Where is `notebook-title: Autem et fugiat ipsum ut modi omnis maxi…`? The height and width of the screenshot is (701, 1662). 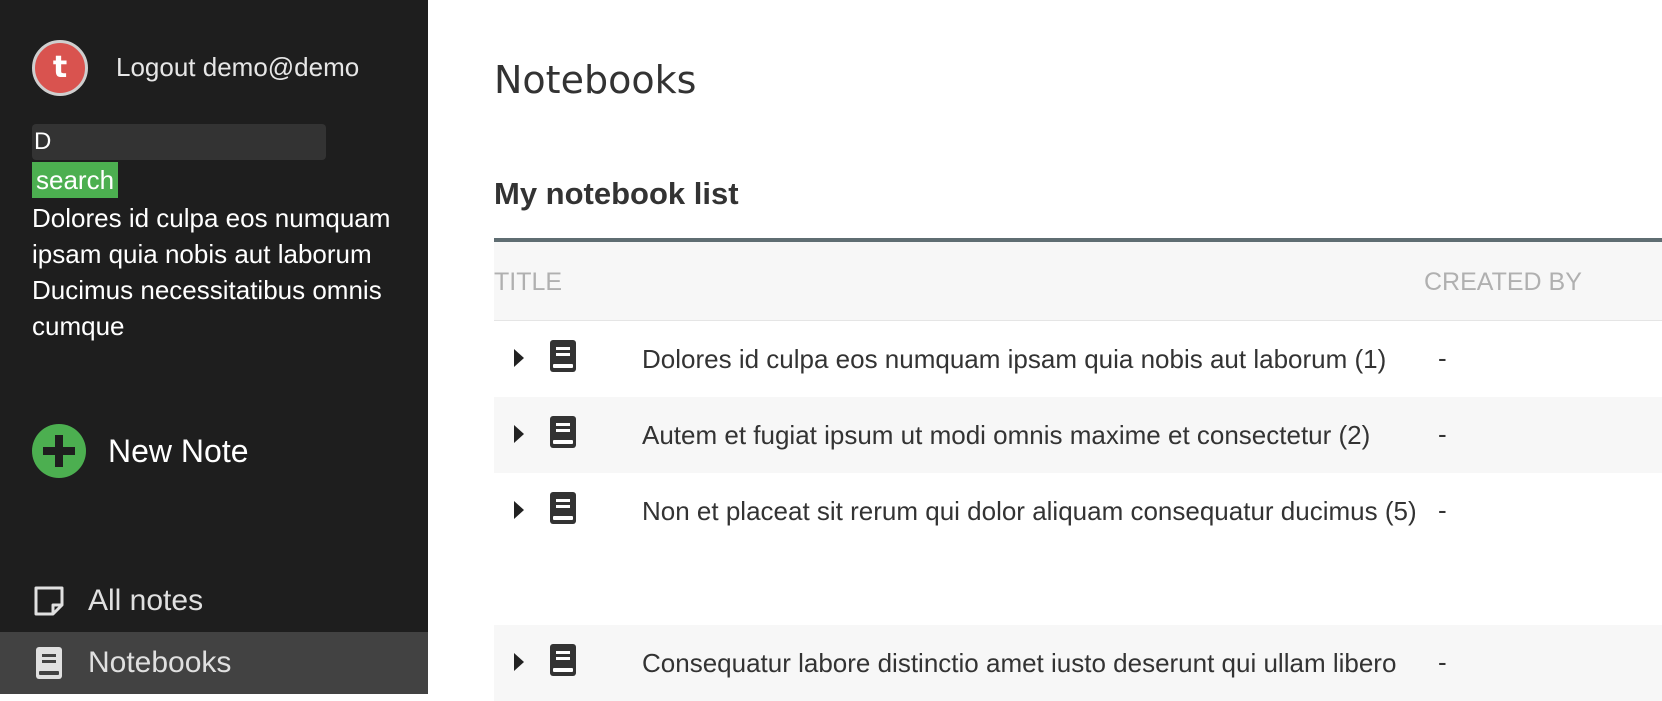
notebook-title: Autem et fugiat ipsum ut modi omnis maxi… is located at coordinates (1042, 435).